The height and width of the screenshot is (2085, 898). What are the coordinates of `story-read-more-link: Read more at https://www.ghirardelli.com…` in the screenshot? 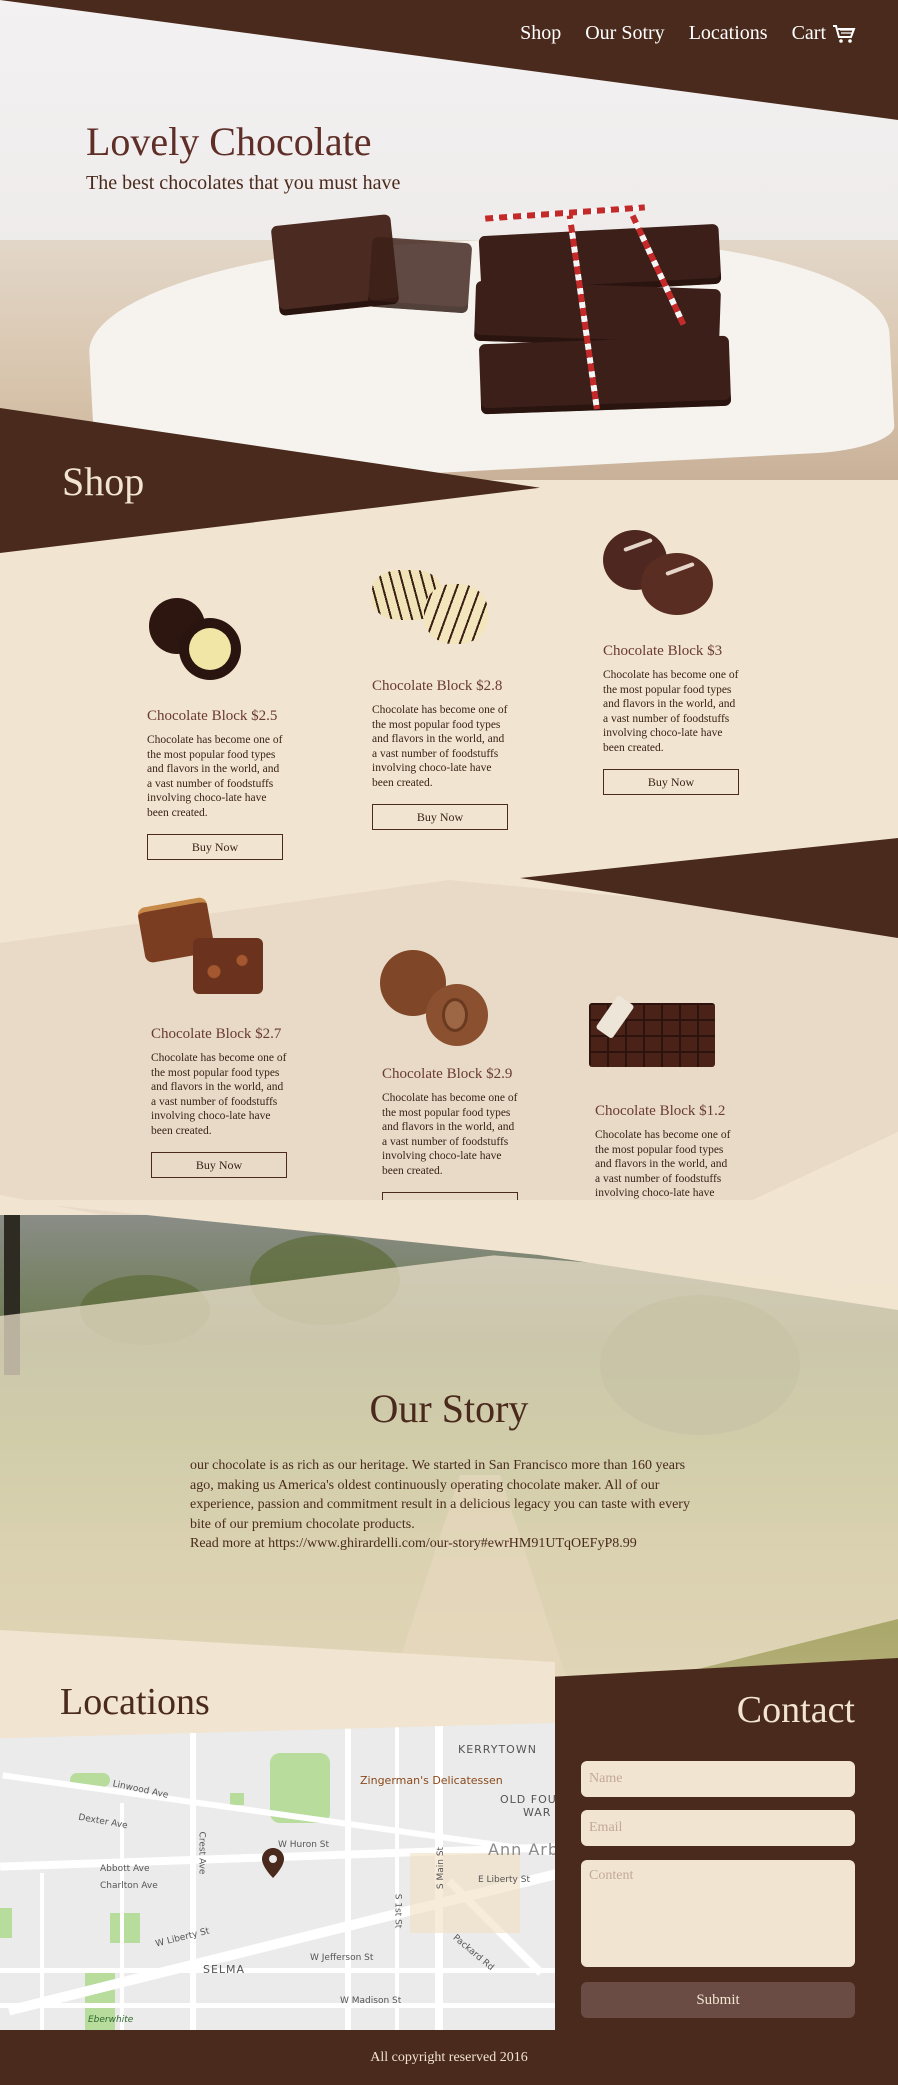 It's located at (413, 1543).